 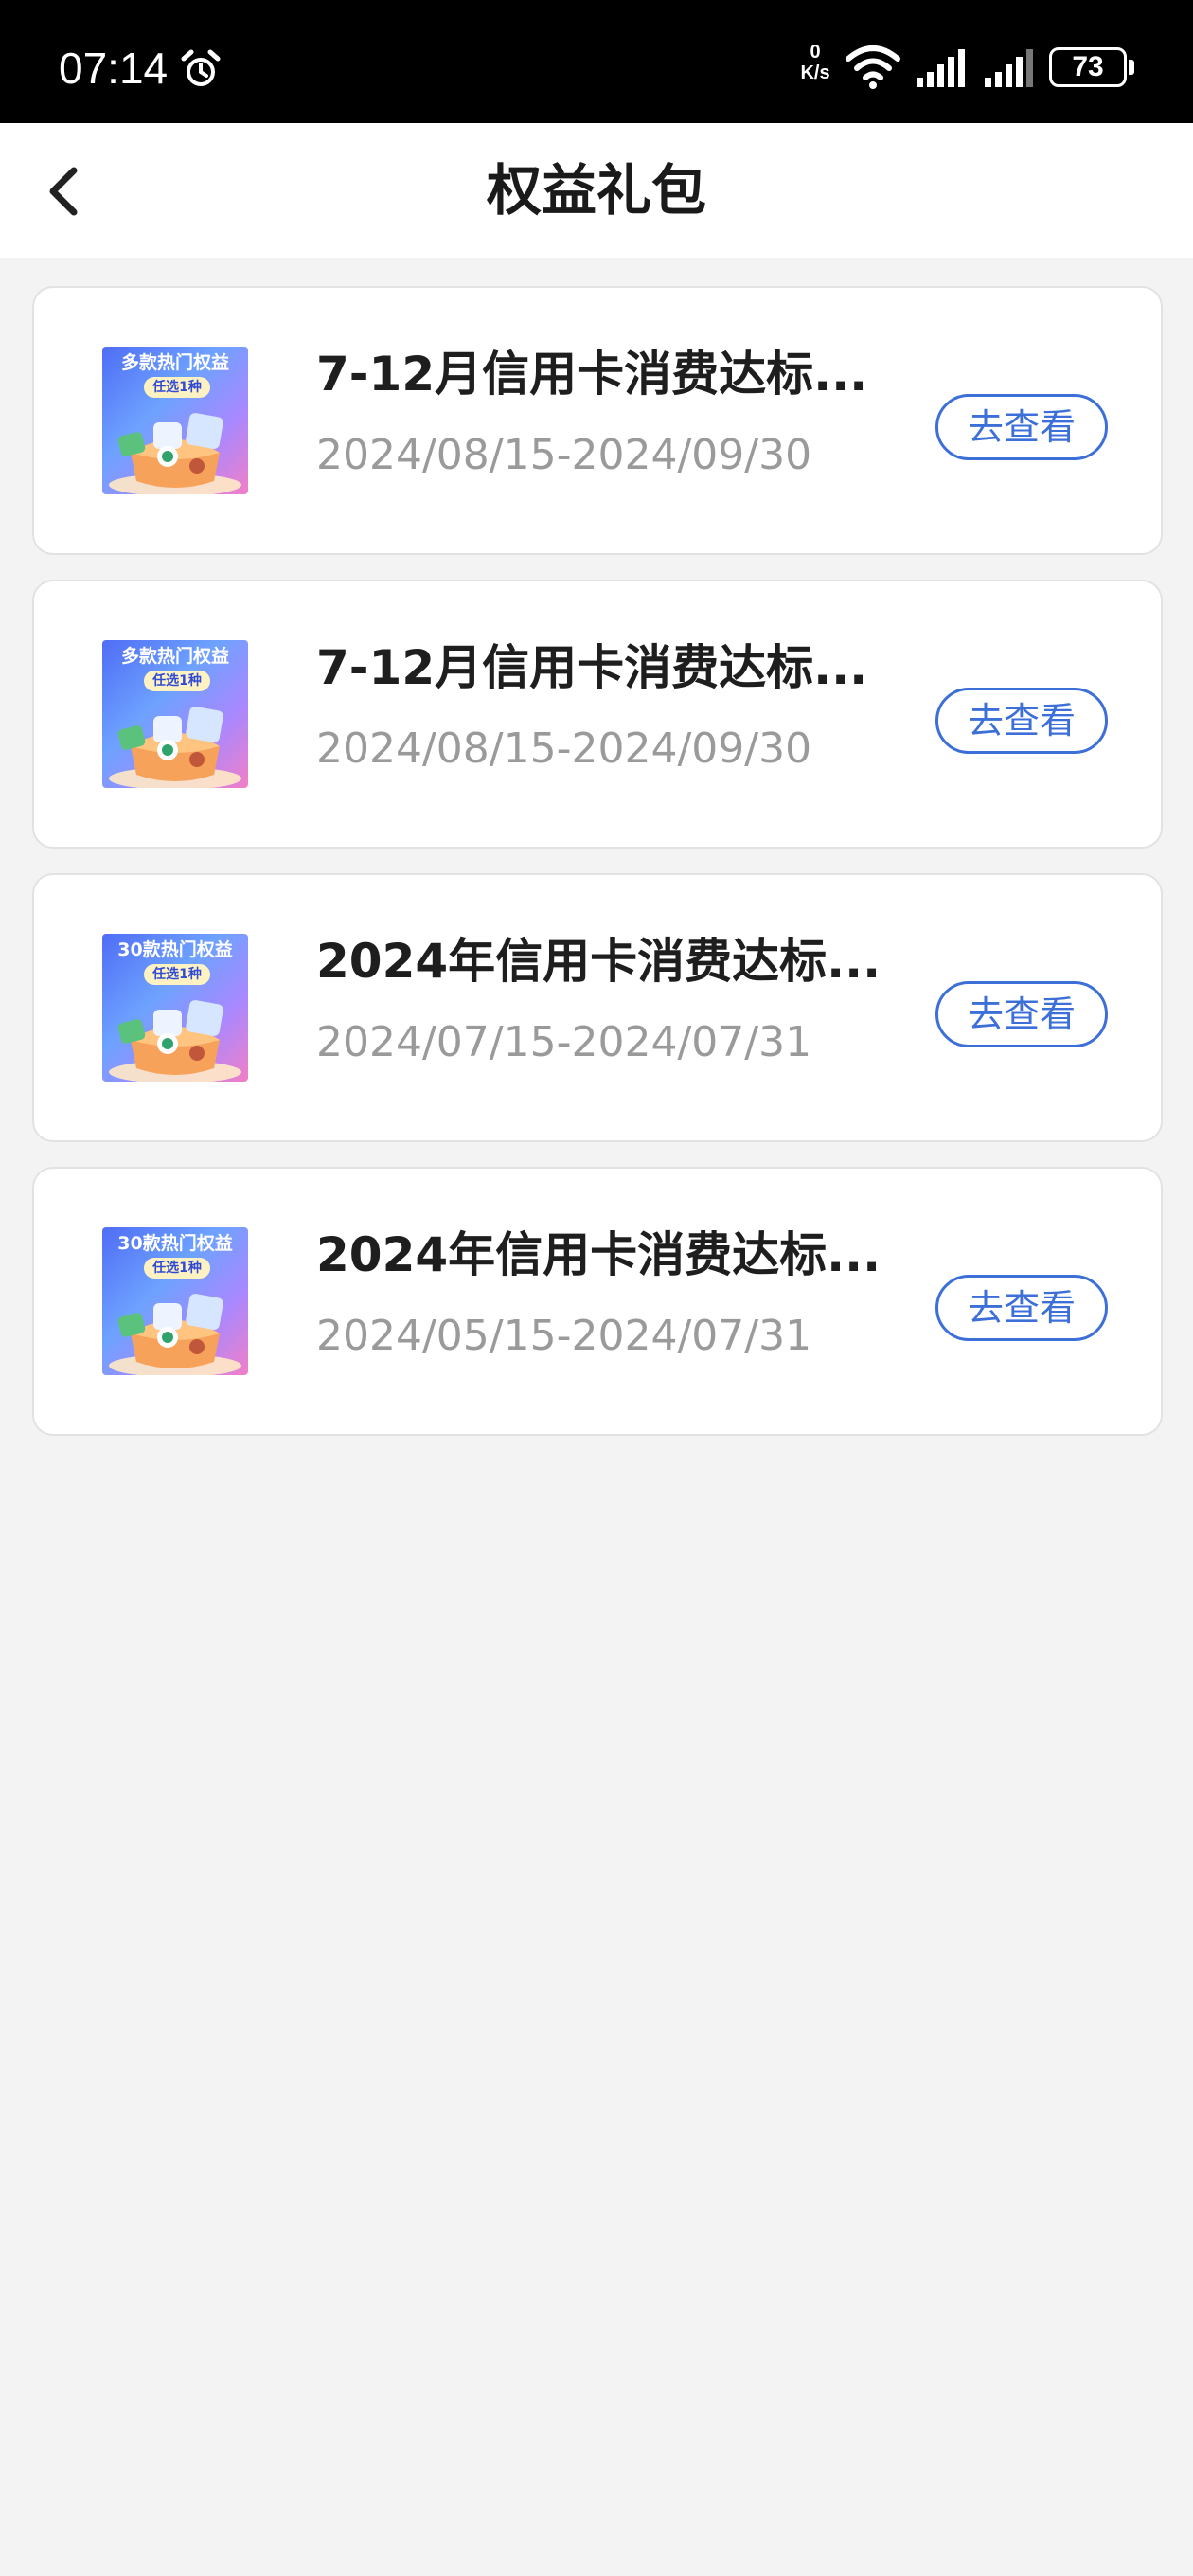 I want to click on item-date-range: 2024/05/15-2024/07/31, so click(x=564, y=1336).